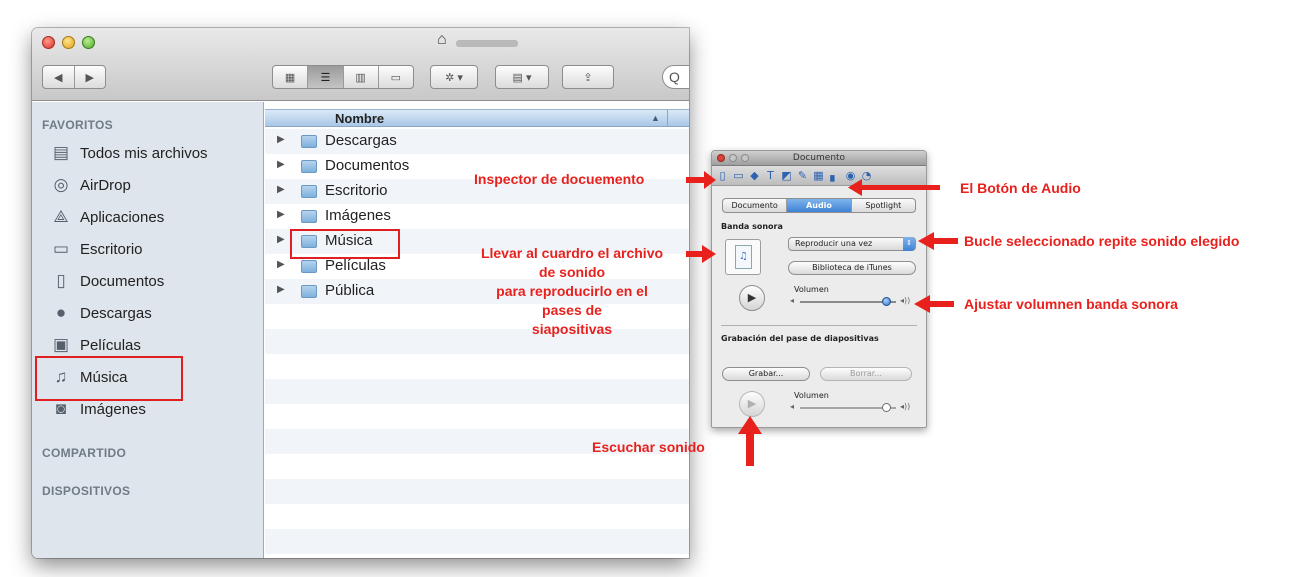 The height and width of the screenshot is (577, 1309). What do you see at coordinates (938, 241) in the screenshot?
I see `arrow-to-repeat-popup` at bounding box center [938, 241].